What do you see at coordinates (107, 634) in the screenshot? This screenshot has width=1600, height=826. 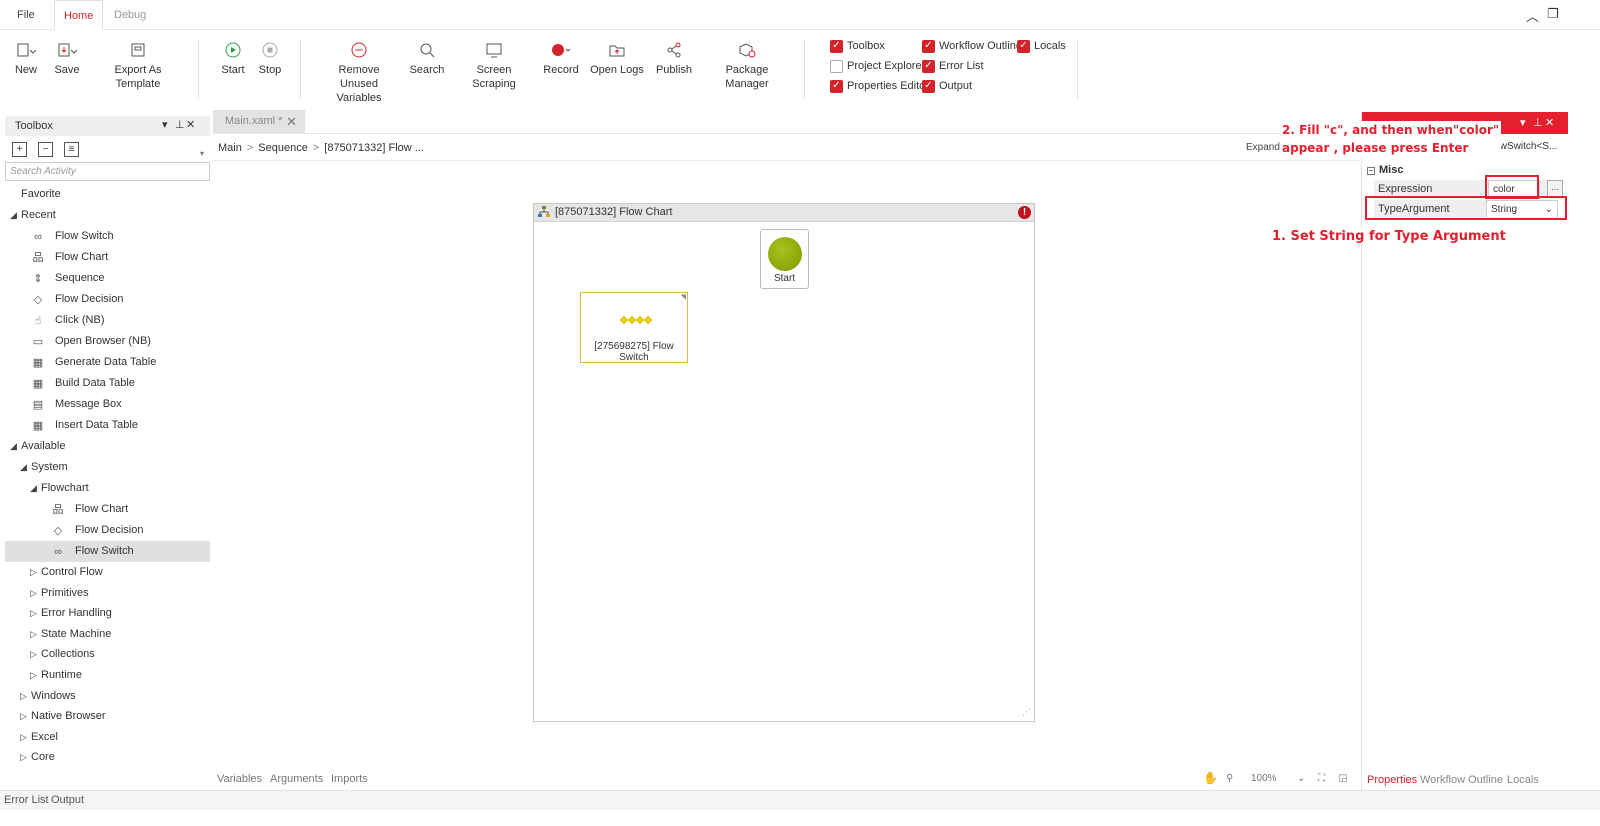 I see `toolbox-item: ▷ State Machine` at bounding box center [107, 634].